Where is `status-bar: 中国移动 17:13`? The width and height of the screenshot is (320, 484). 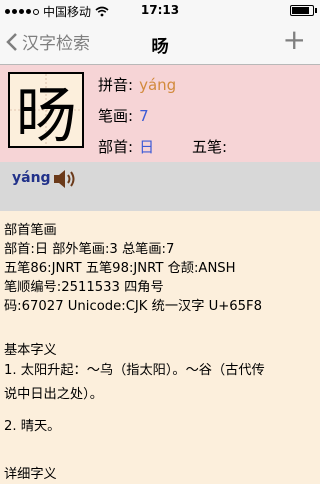 status-bar: 中国移动 17:13 is located at coordinates (160, 10).